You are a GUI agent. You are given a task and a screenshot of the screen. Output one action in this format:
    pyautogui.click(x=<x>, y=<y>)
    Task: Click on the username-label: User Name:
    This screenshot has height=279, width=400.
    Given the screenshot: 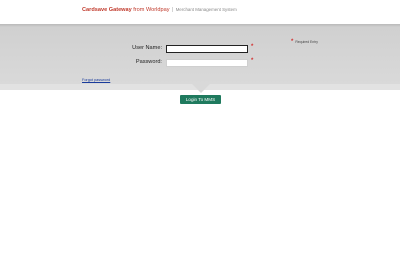 What is the action you would take?
    pyautogui.click(x=147, y=48)
    